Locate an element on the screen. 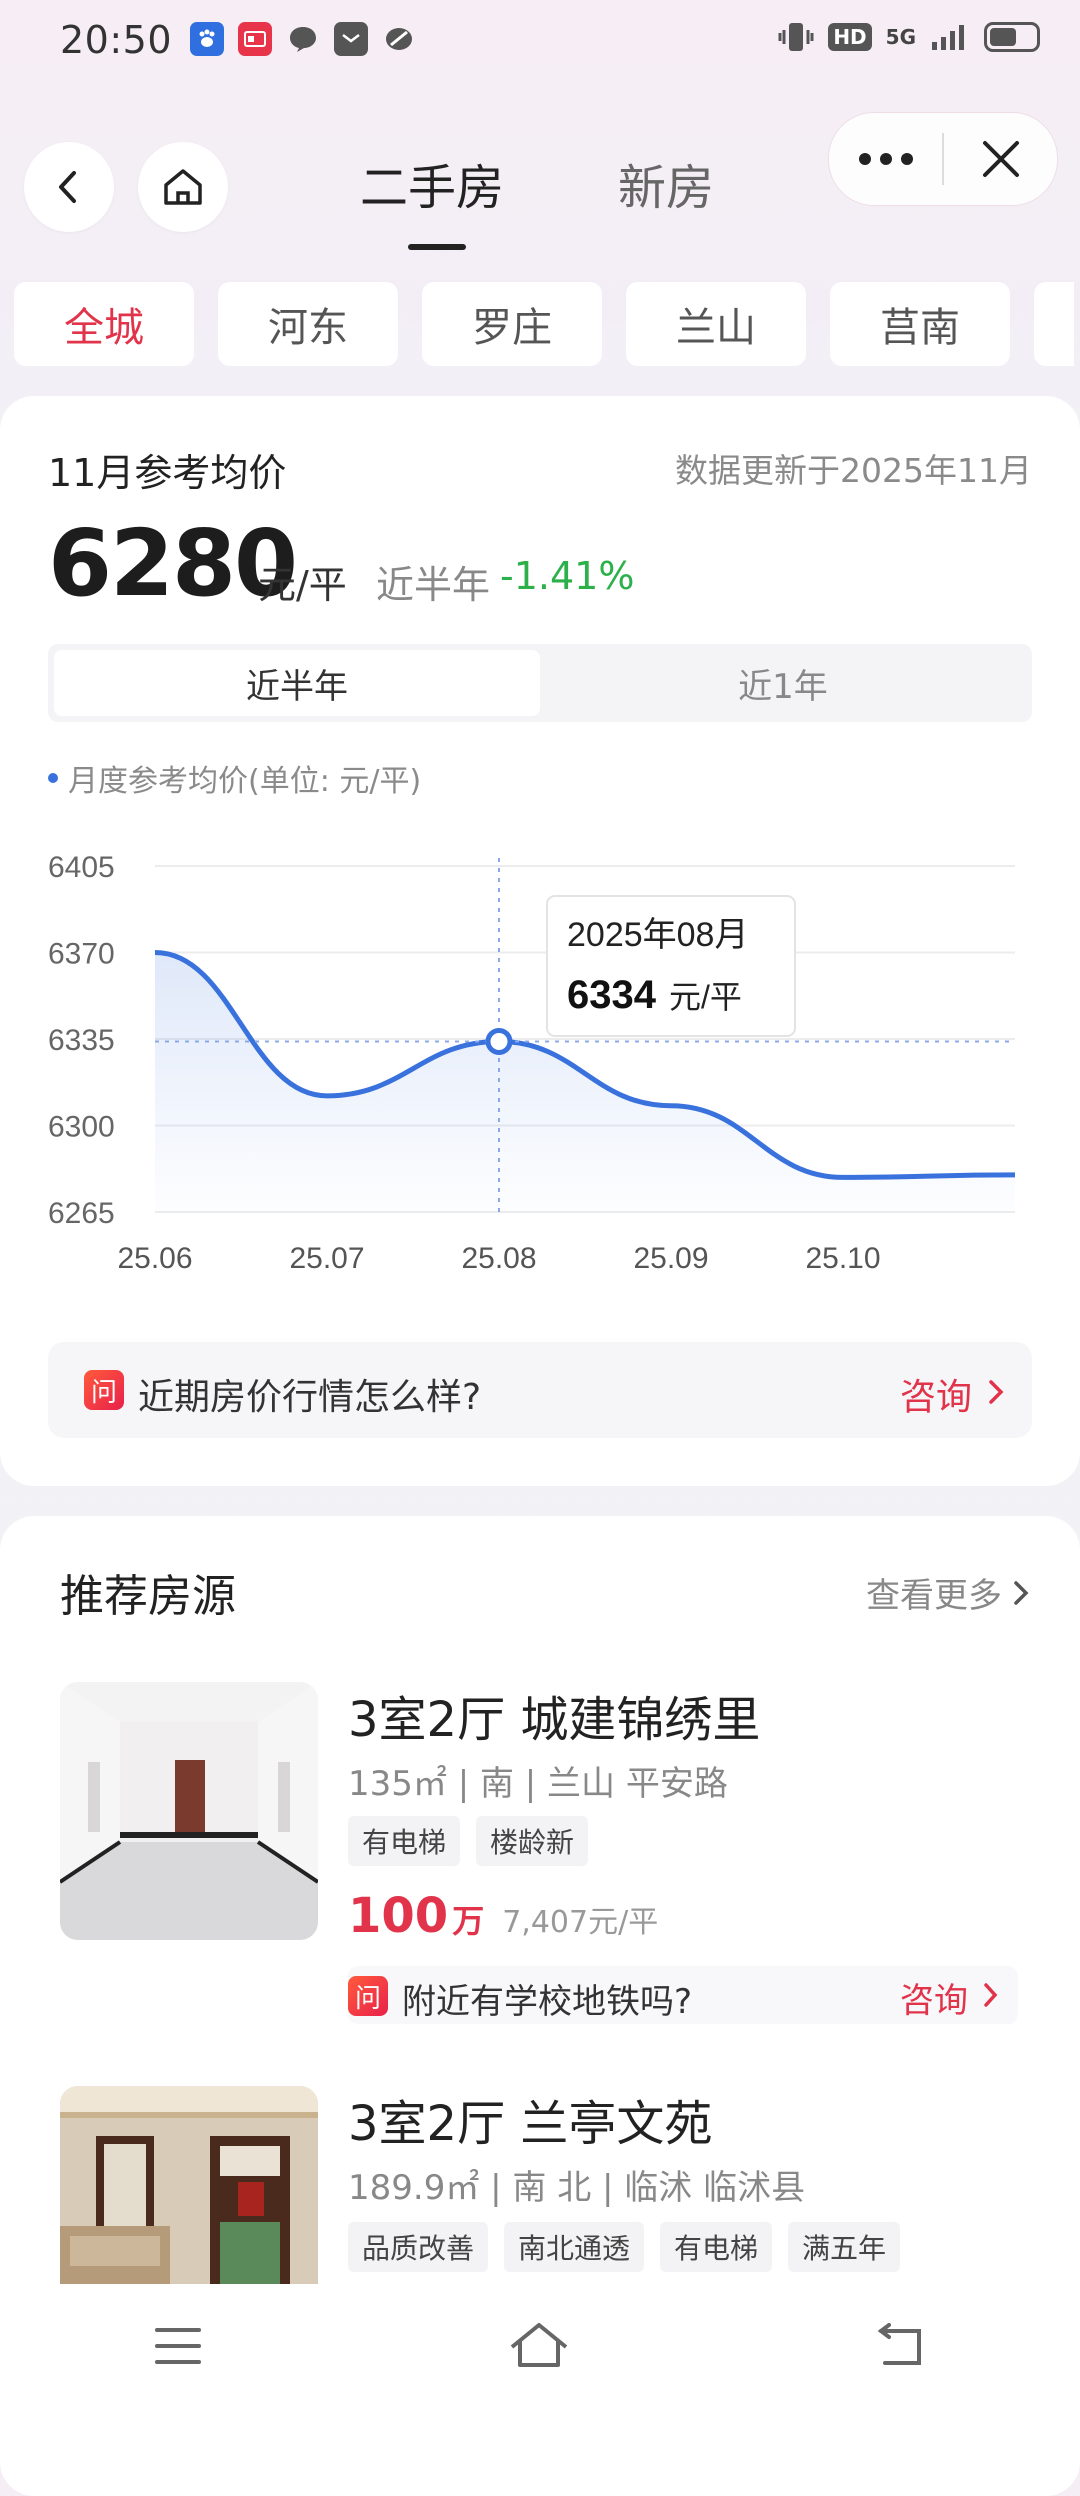 This screenshot has width=1080, height=2496. range-selector: 近半年 近1年 is located at coordinates (540, 683).